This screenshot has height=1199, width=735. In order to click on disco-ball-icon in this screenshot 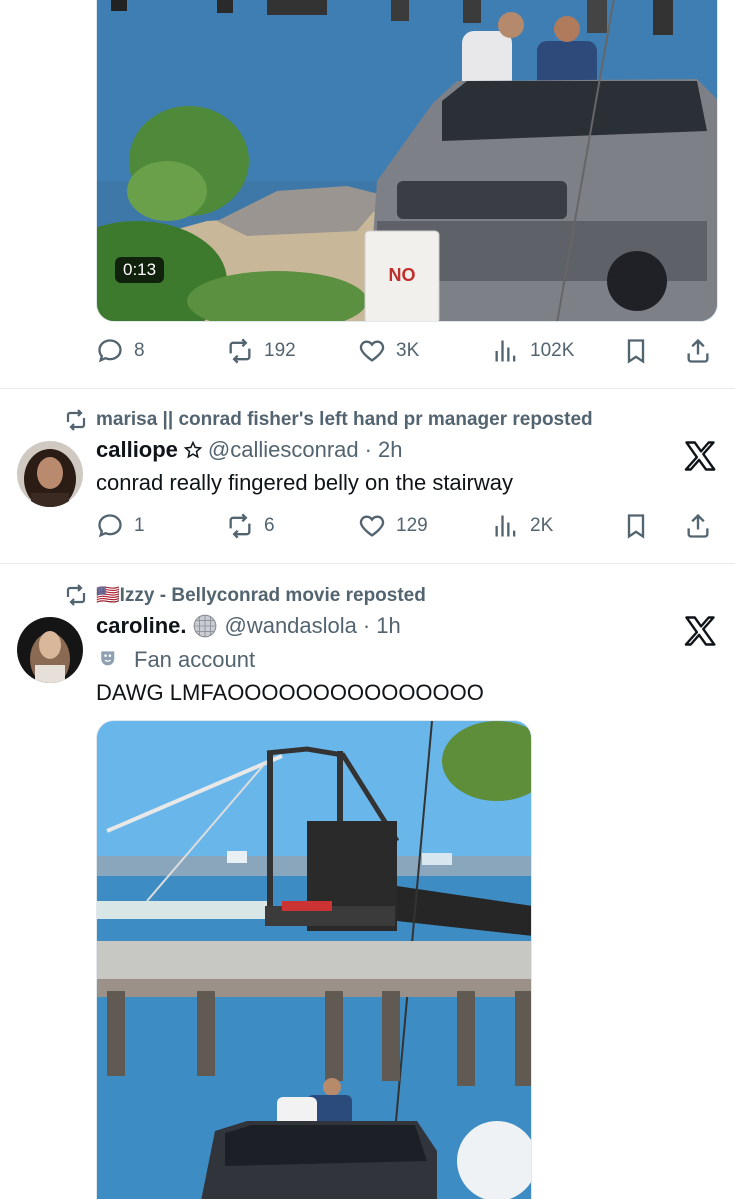, I will do `click(205, 626)`.